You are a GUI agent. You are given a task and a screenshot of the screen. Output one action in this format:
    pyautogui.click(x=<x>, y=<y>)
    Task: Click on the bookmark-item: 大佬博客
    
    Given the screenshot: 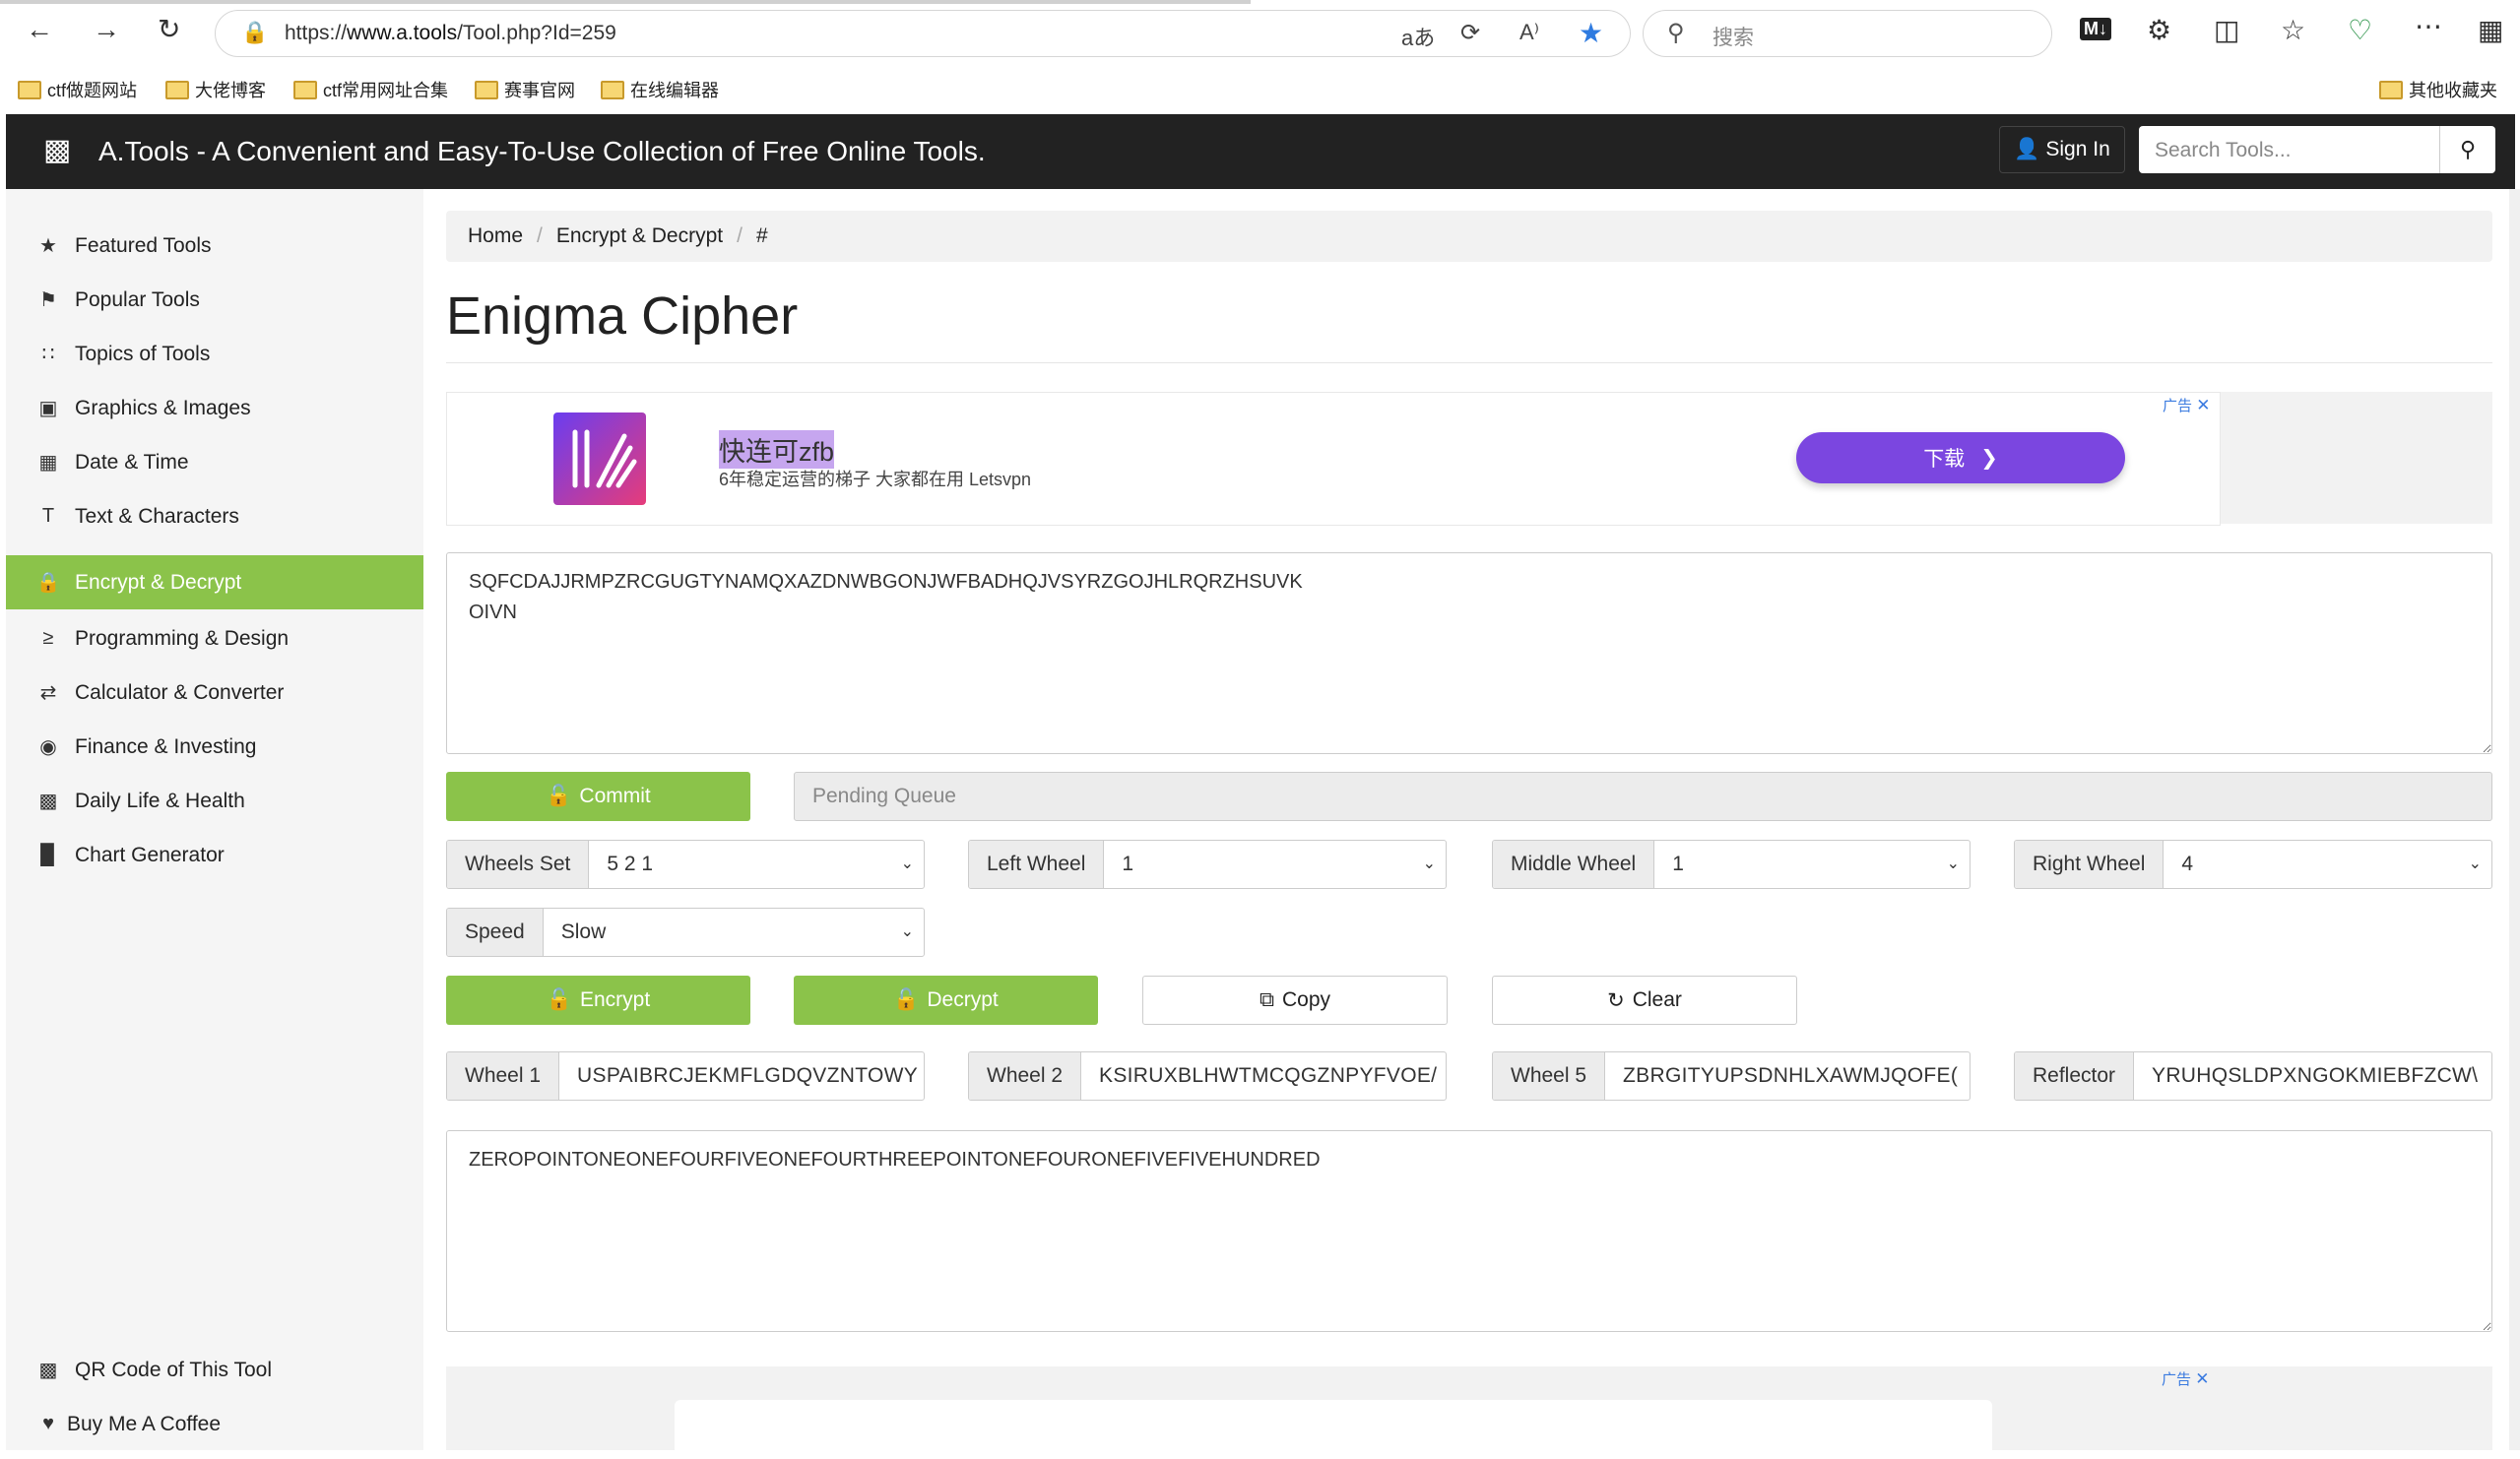 What is the action you would take?
    pyautogui.click(x=215, y=89)
    